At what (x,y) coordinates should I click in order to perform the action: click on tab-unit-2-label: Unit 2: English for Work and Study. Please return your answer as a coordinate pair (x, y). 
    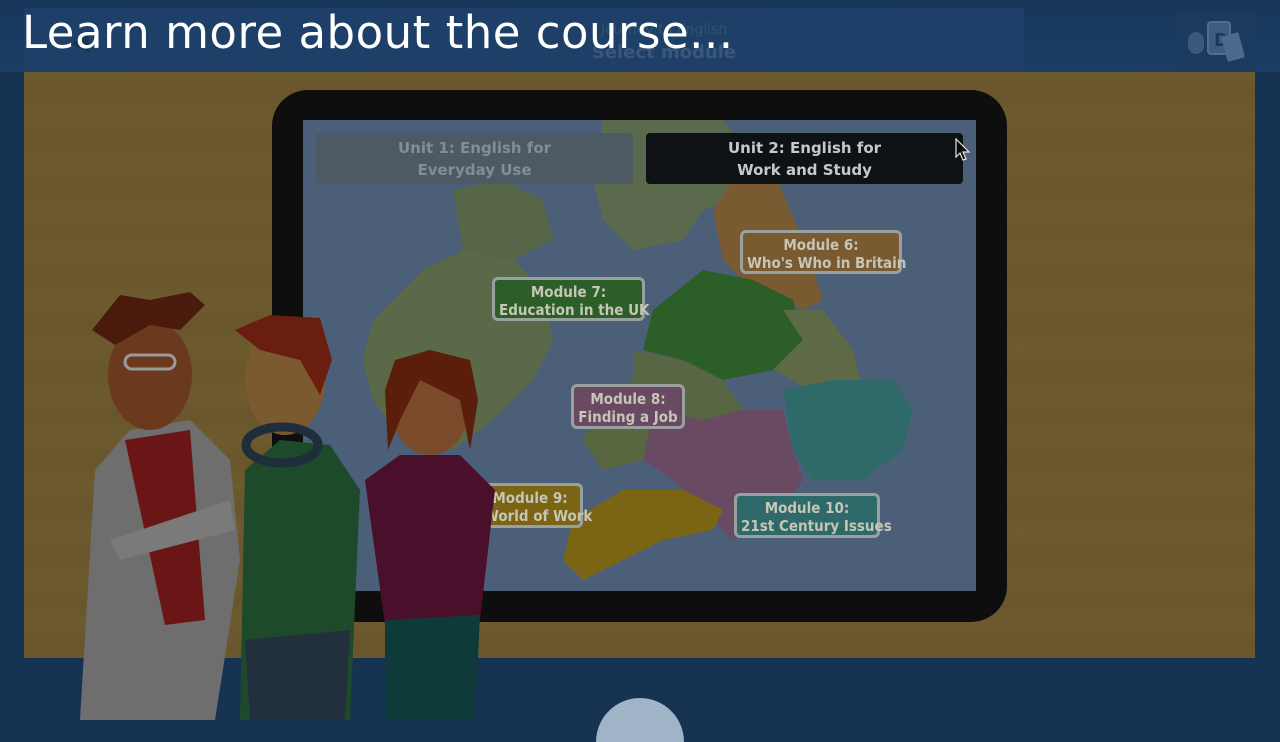
    Looking at the image, I should click on (804, 158).